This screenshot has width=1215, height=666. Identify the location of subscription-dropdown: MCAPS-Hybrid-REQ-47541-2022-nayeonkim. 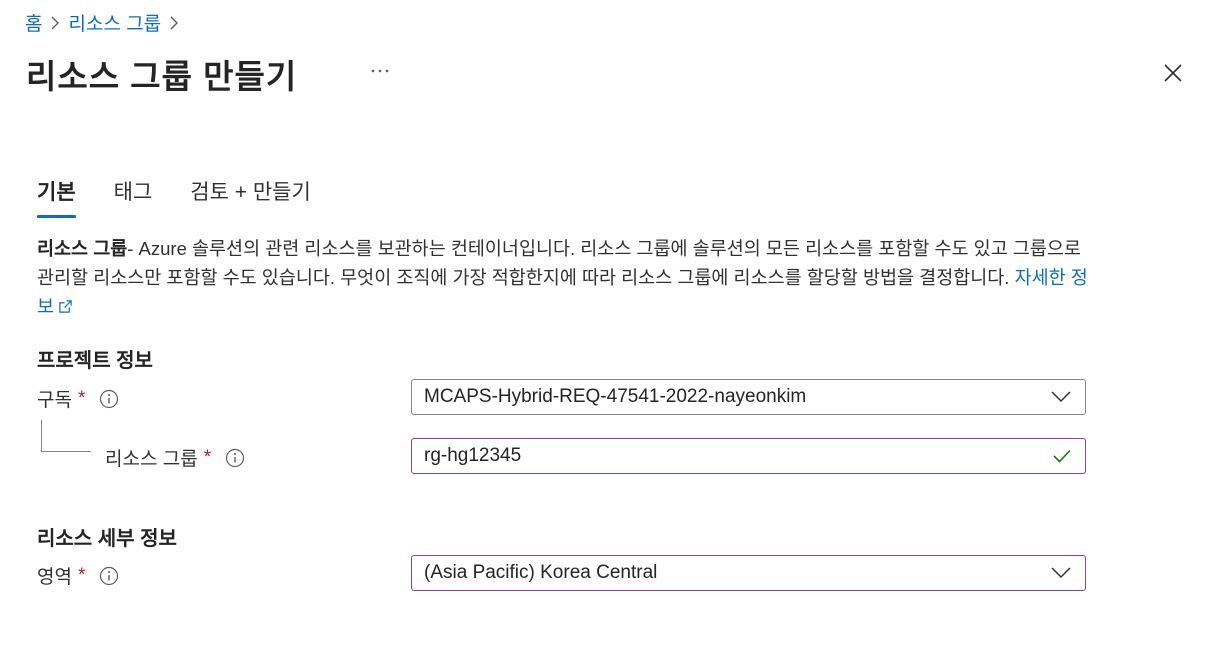
(748, 397).